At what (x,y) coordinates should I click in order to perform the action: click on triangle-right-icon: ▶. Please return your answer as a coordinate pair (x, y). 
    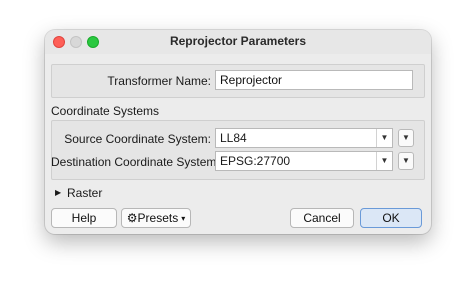
    Looking at the image, I should click on (58, 192).